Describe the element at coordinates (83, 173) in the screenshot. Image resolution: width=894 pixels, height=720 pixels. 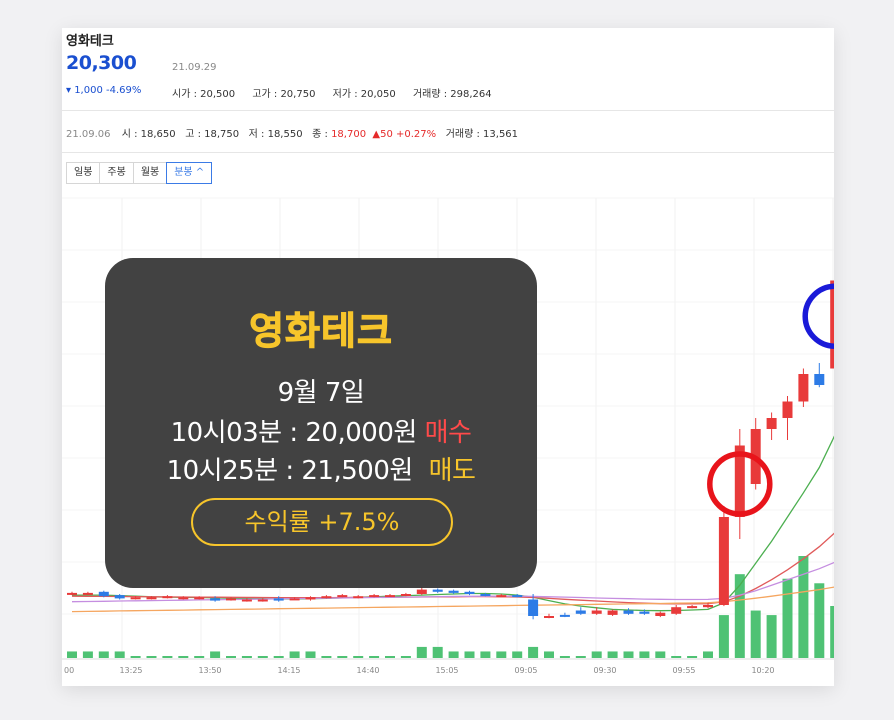
I see `tab-daily: 일봉` at that location.